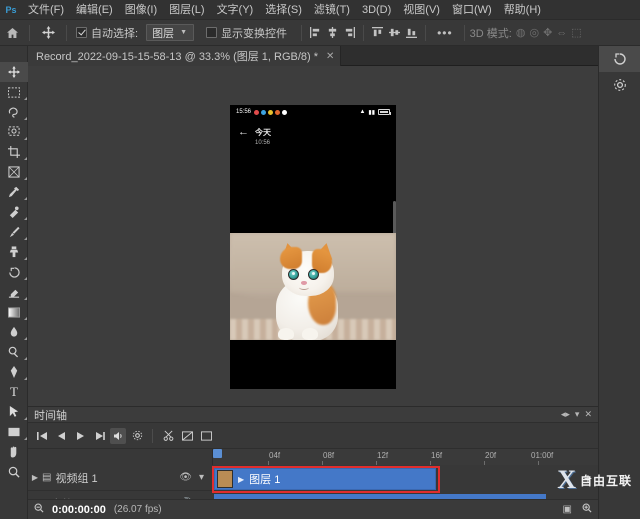  I want to click on auto-select-option: 自动选择:, so click(107, 33).